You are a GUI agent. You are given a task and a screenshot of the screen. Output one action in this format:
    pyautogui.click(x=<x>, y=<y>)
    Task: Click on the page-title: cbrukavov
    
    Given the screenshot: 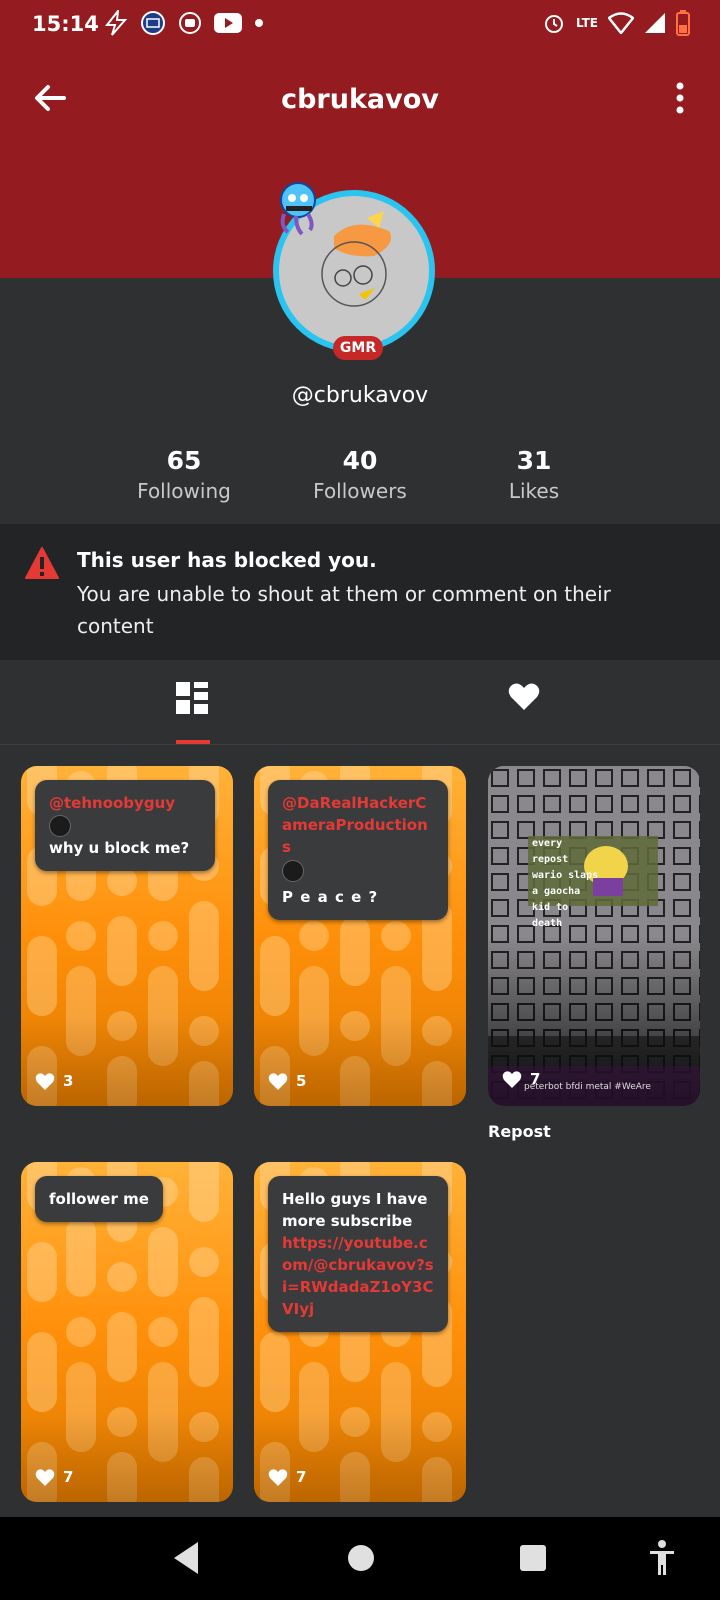 What is the action you would take?
    pyautogui.click(x=360, y=99)
    